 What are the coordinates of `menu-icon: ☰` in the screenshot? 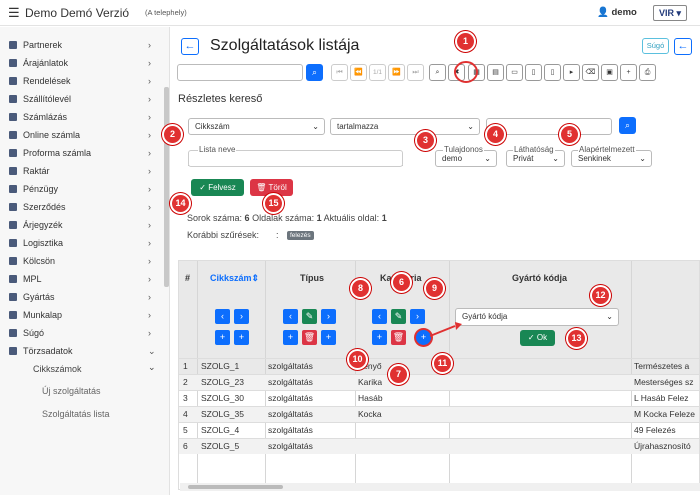 It's located at (14, 12).